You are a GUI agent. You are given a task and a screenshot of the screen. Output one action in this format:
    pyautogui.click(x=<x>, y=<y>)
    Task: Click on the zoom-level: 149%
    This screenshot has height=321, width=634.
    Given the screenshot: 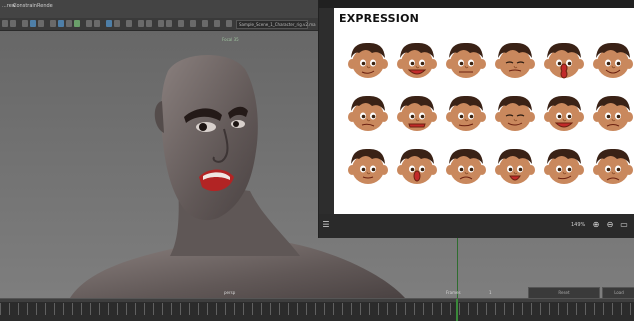 What is the action you would take?
    pyautogui.click(x=578, y=225)
    